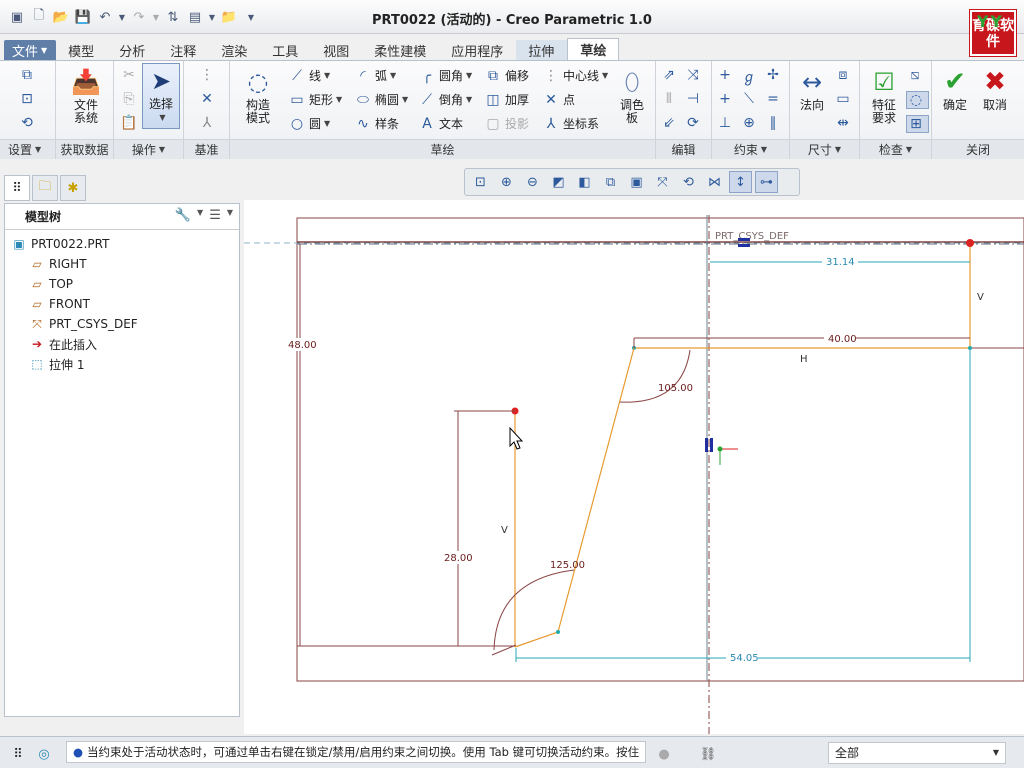 Image resolution: width=1024 pixels, height=768 pixels. I want to click on perpendicular-constraint-button: ⊥, so click(726, 123).